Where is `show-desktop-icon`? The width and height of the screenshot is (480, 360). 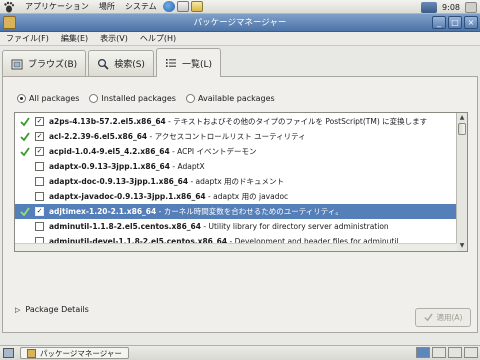
show-desktop-icon is located at coordinates (8, 353).